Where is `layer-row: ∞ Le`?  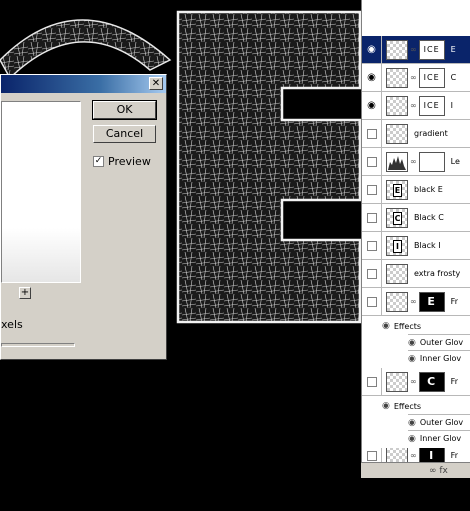 layer-row: ∞ Le is located at coordinates (416, 161).